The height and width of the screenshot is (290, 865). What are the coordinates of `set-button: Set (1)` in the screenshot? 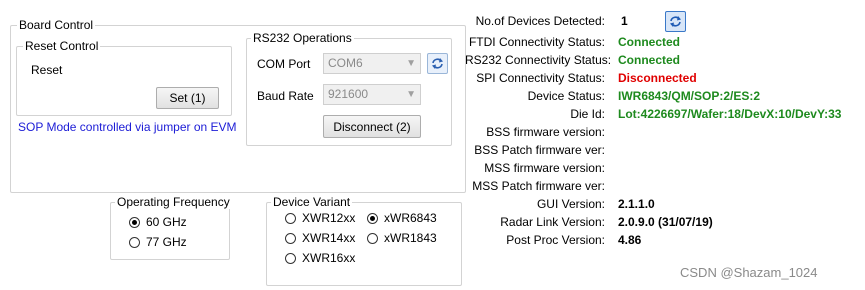 It's located at (187, 98).